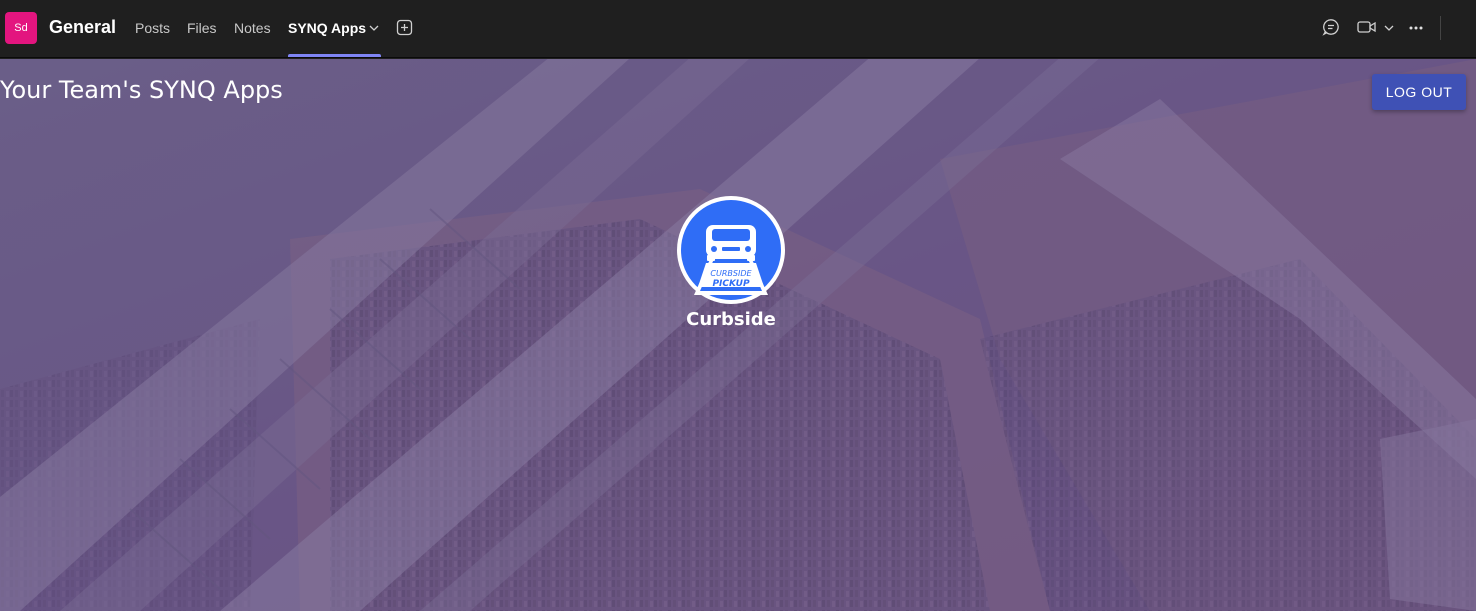  I want to click on page-title: Your Team's SYNQ Apps, so click(141, 90).